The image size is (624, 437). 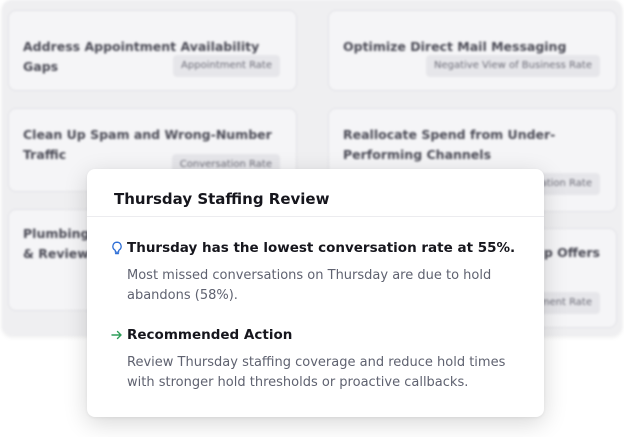 What do you see at coordinates (571, 252) in the screenshot?
I see `card-title: p Offers` at bounding box center [571, 252].